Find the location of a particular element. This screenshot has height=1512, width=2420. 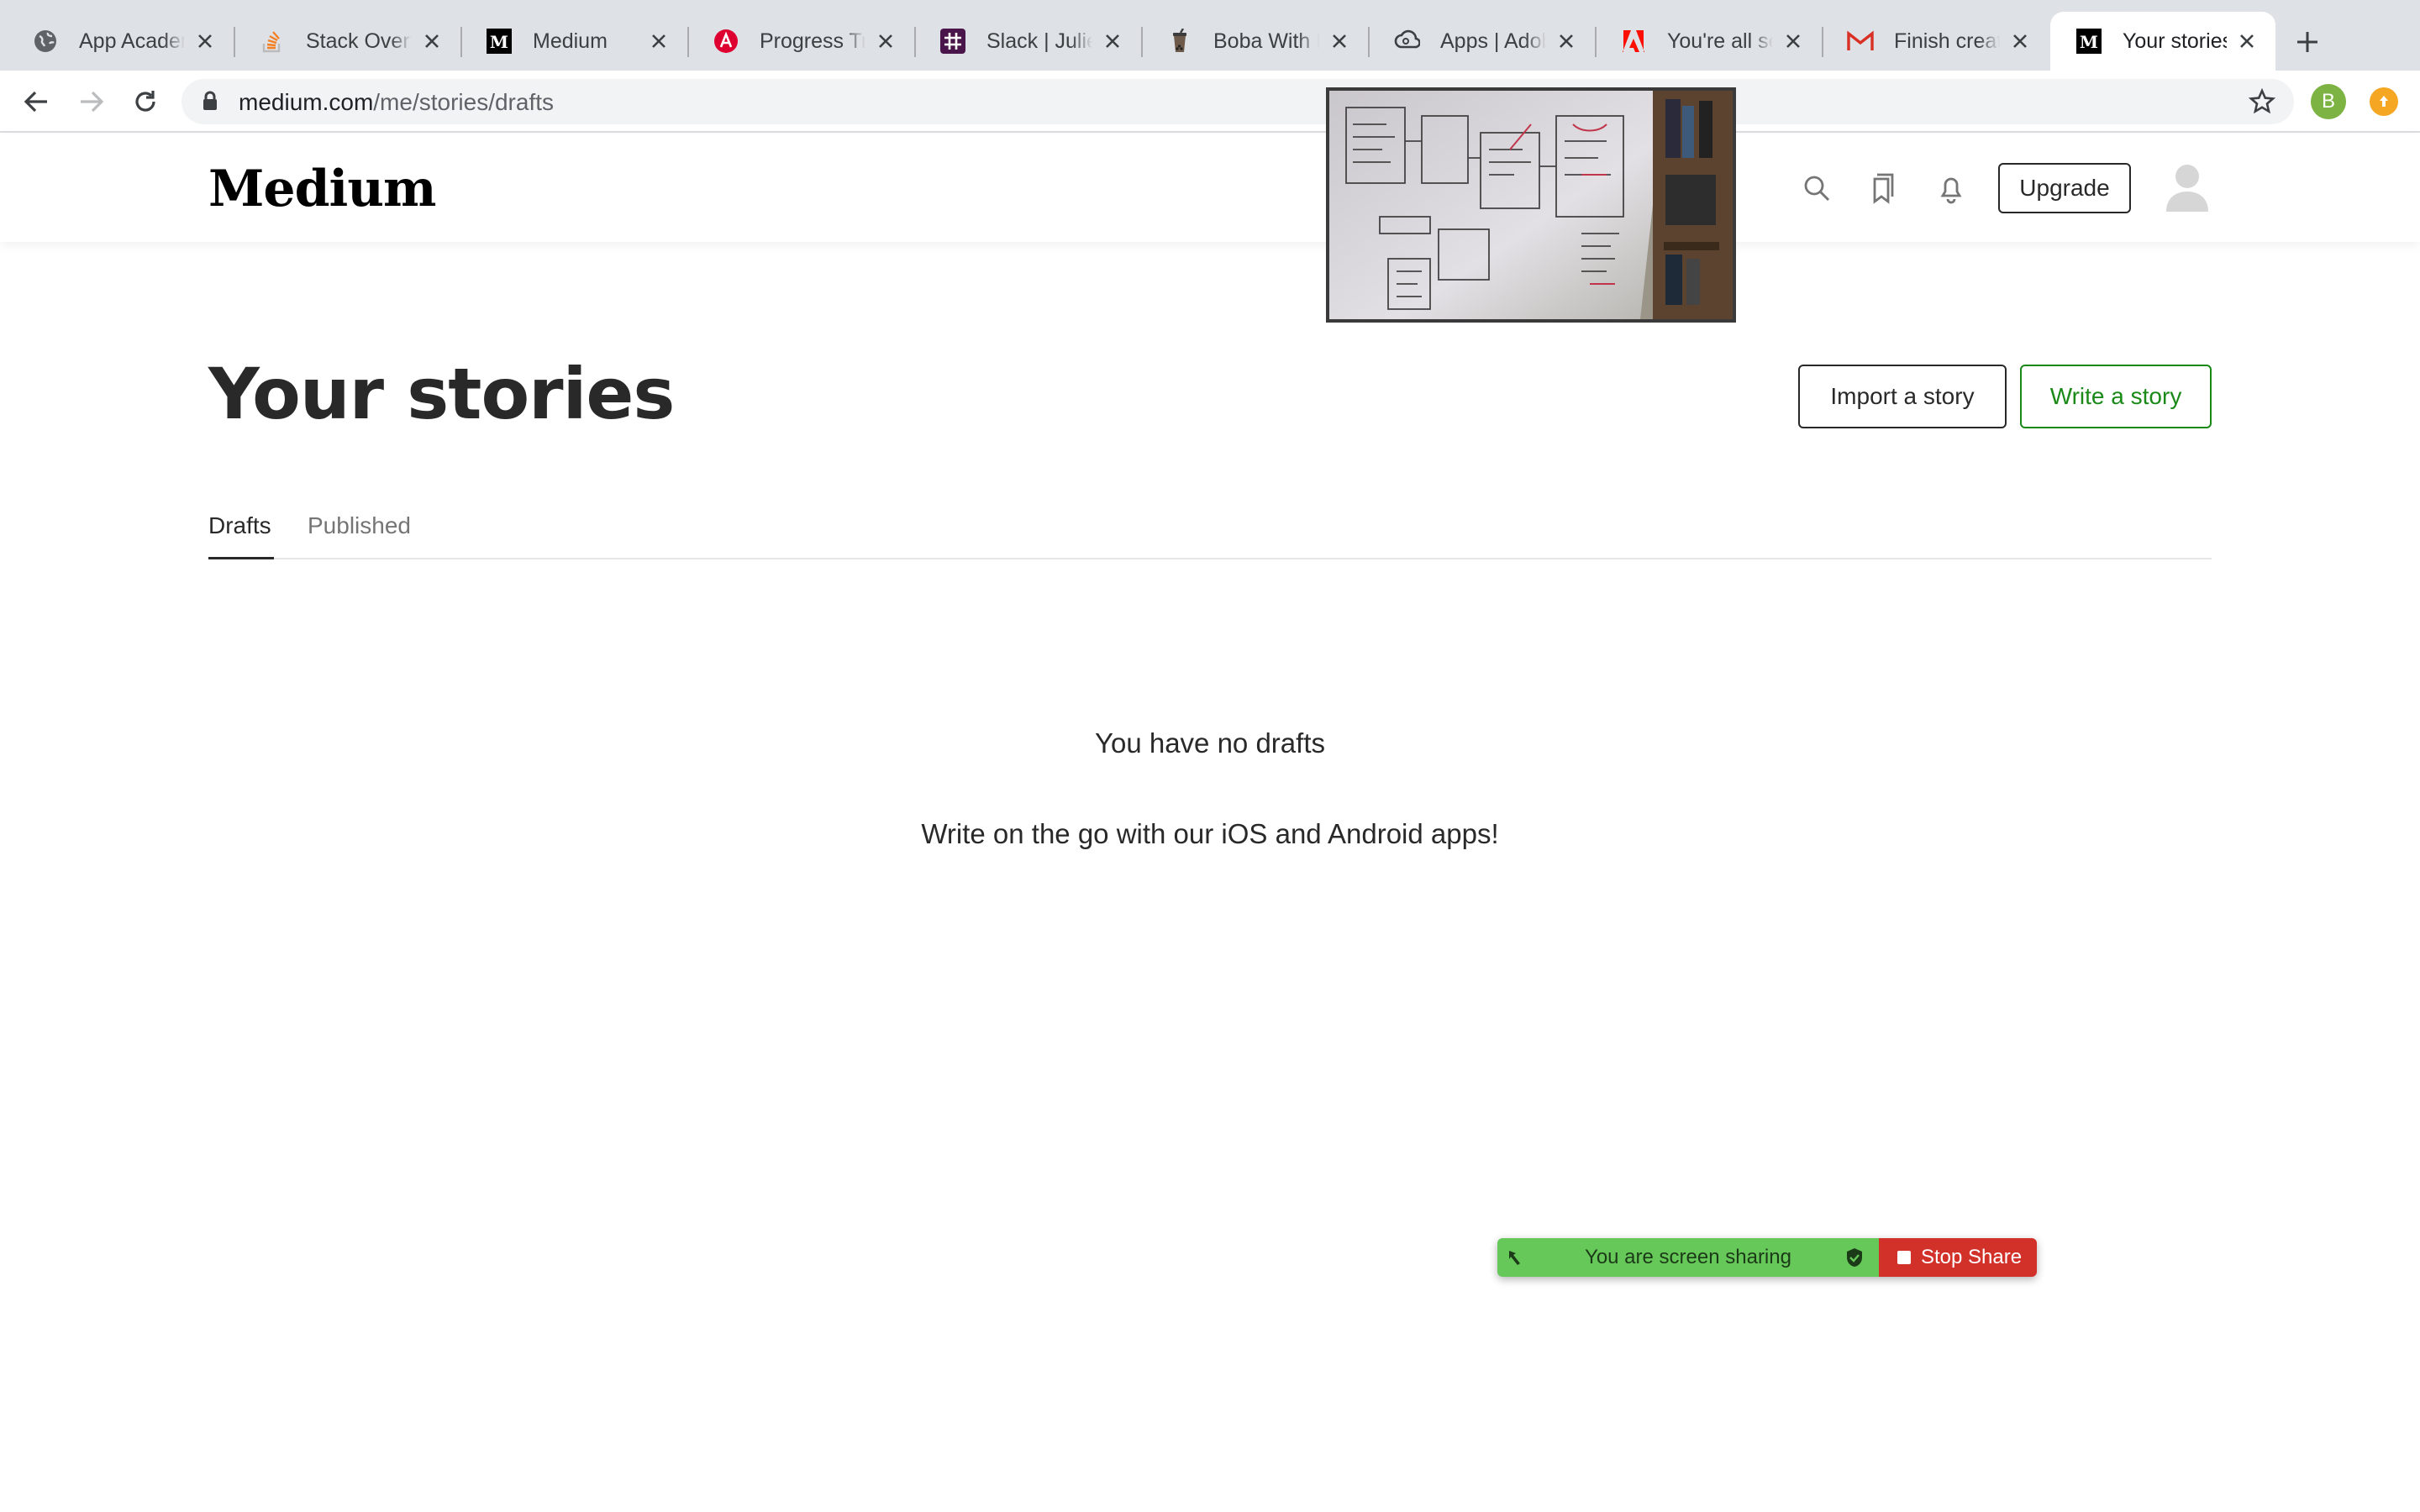

boba-icon is located at coordinates (1179, 41).